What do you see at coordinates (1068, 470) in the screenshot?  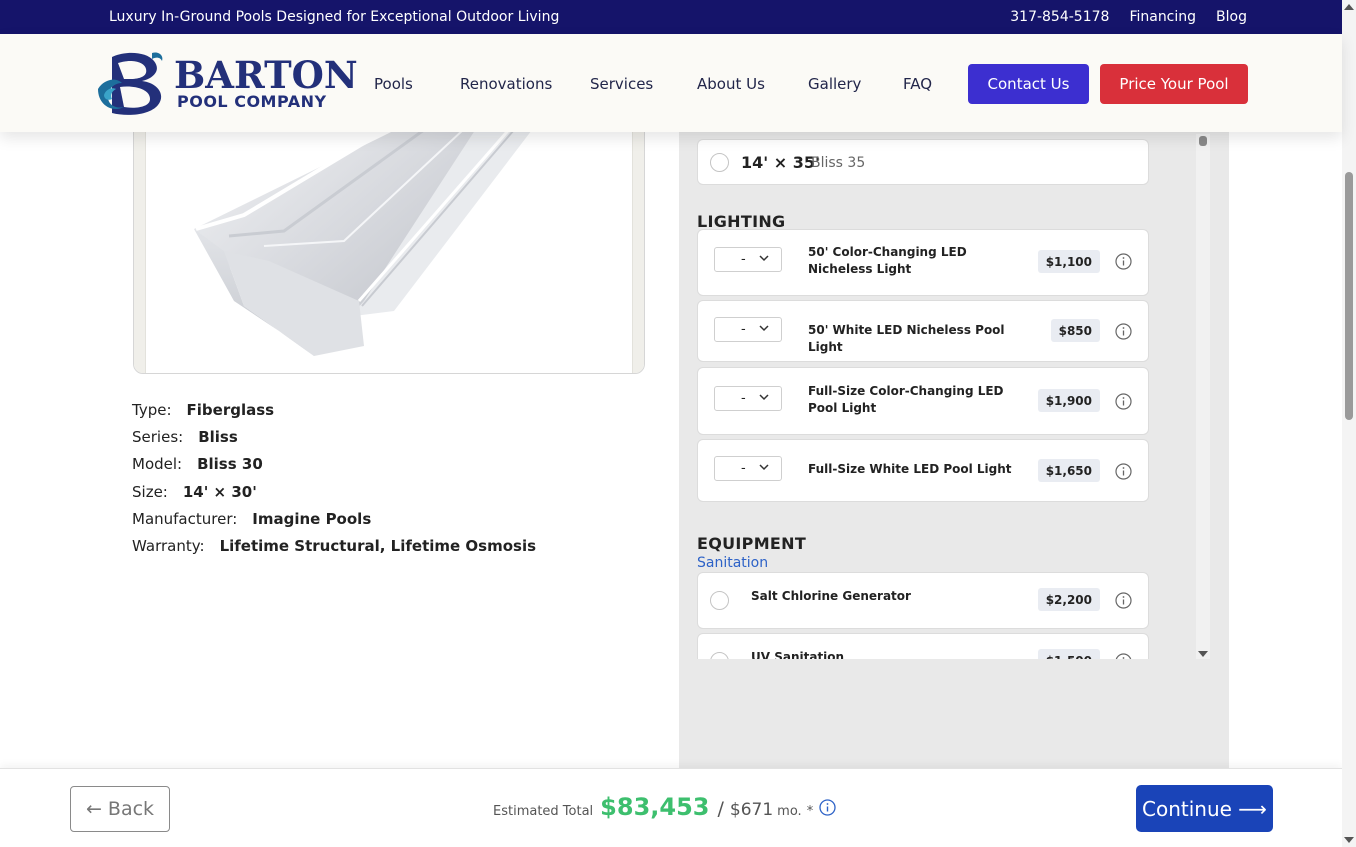 I see `price-badge: $1,650` at bounding box center [1068, 470].